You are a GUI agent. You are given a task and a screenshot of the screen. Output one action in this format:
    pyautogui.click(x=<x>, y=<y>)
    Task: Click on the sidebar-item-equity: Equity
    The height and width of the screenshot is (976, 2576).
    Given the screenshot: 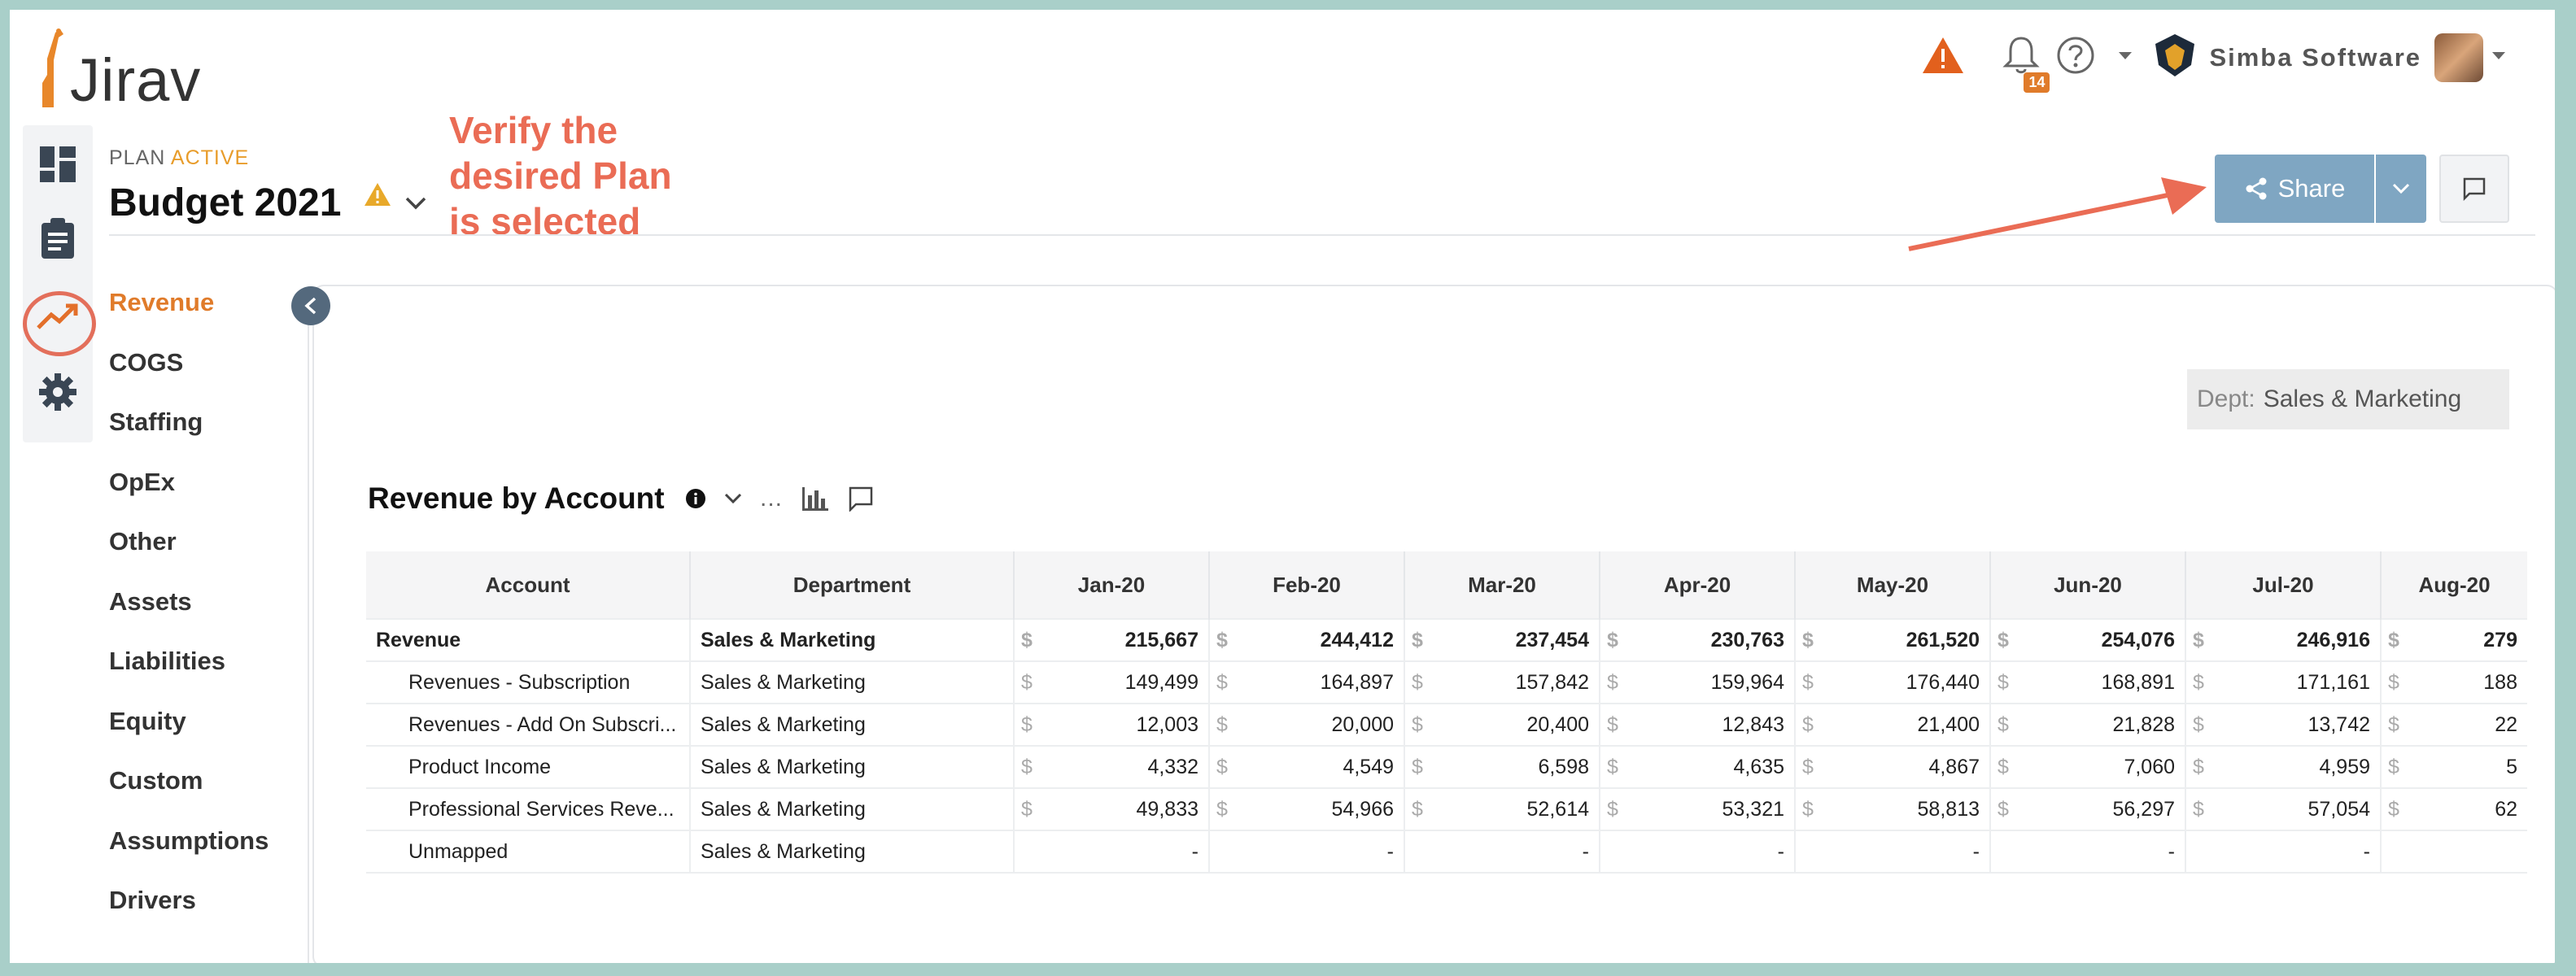 What is the action you would take?
    pyautogui.click(x=189, y=735)
    